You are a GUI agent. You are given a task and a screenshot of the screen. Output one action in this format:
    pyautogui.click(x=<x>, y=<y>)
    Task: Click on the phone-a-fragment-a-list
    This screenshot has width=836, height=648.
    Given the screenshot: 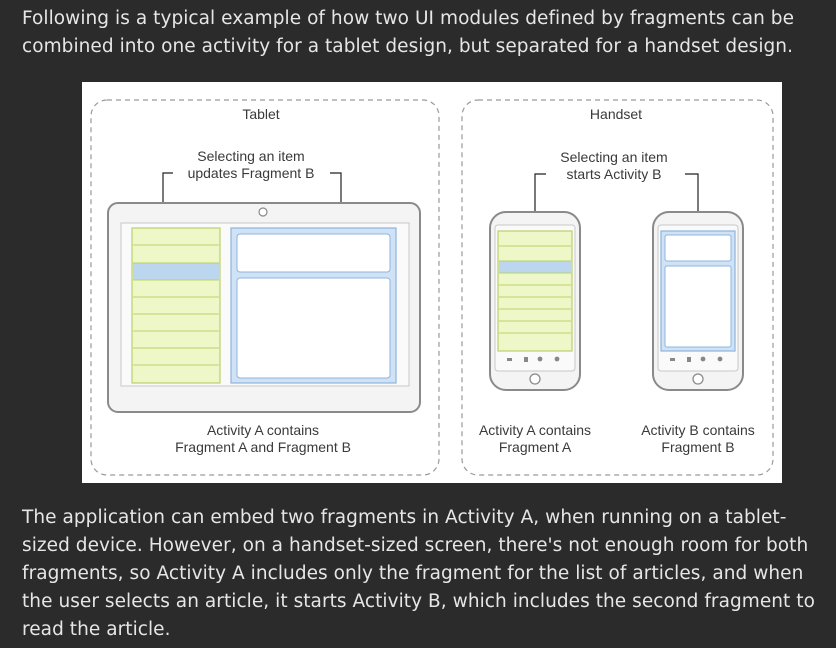 What is the action you would take?
    pyautogui.click(x=535, y=291)
    